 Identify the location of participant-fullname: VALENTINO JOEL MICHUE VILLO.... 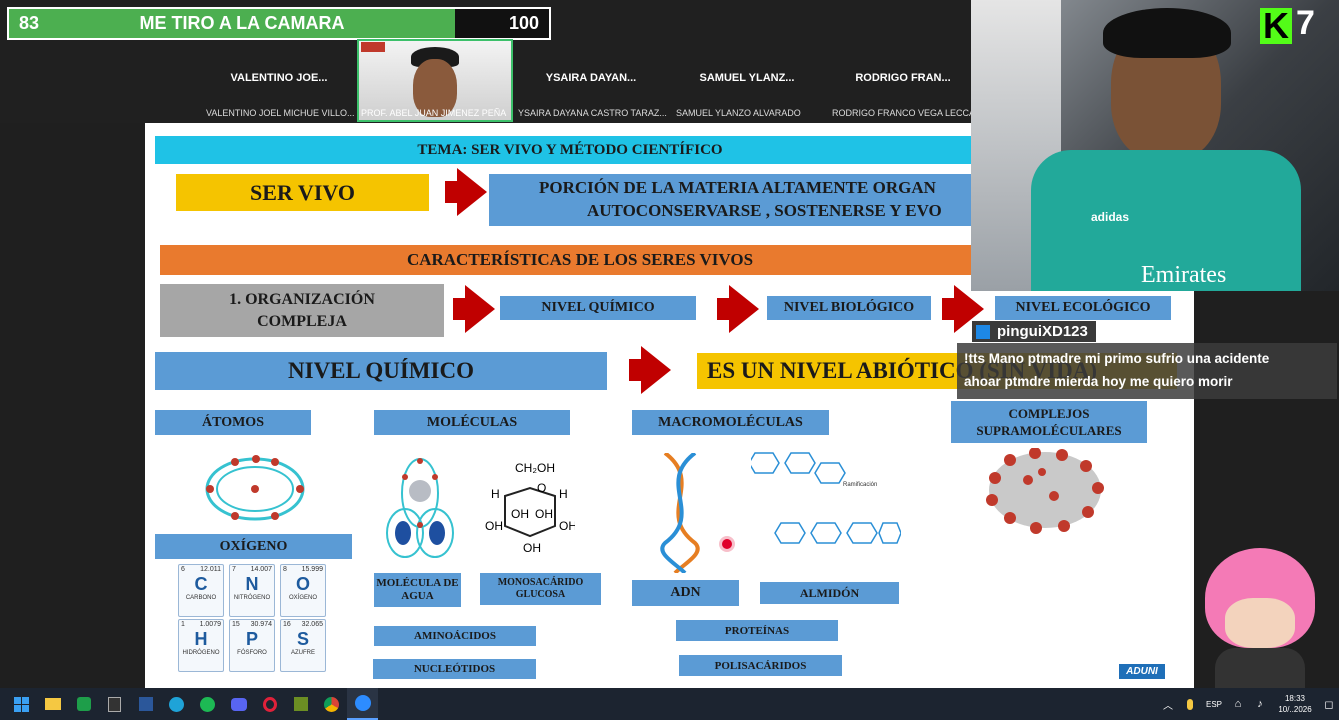
(280, 113).